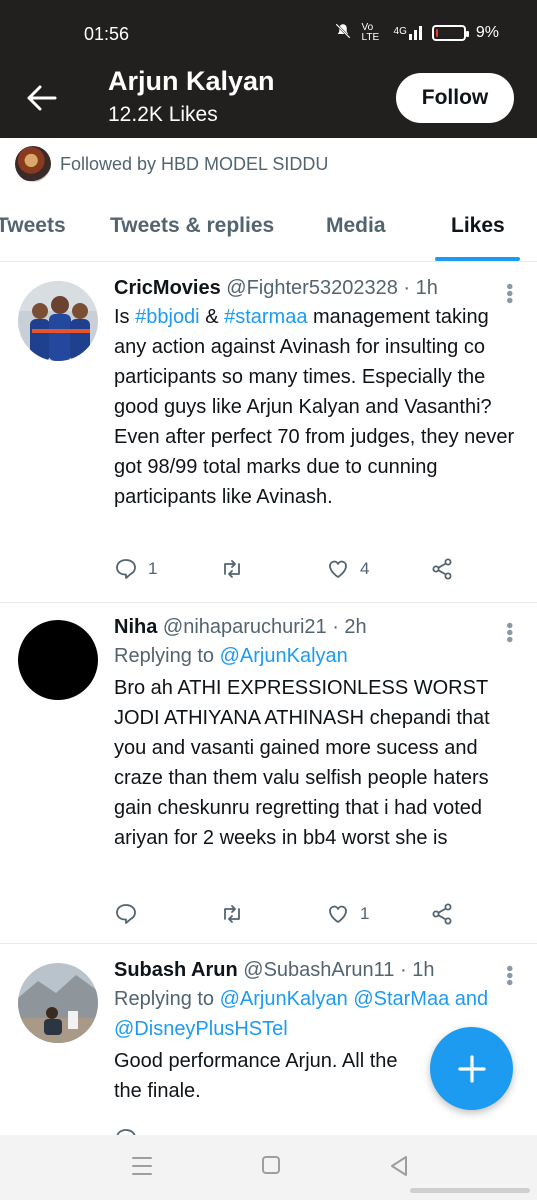 The height and width of the screenshot is (1200, 537). Describe the element at coordinates (408, 32) in the screenshot. I see `signal-icon: 4G` at that location.